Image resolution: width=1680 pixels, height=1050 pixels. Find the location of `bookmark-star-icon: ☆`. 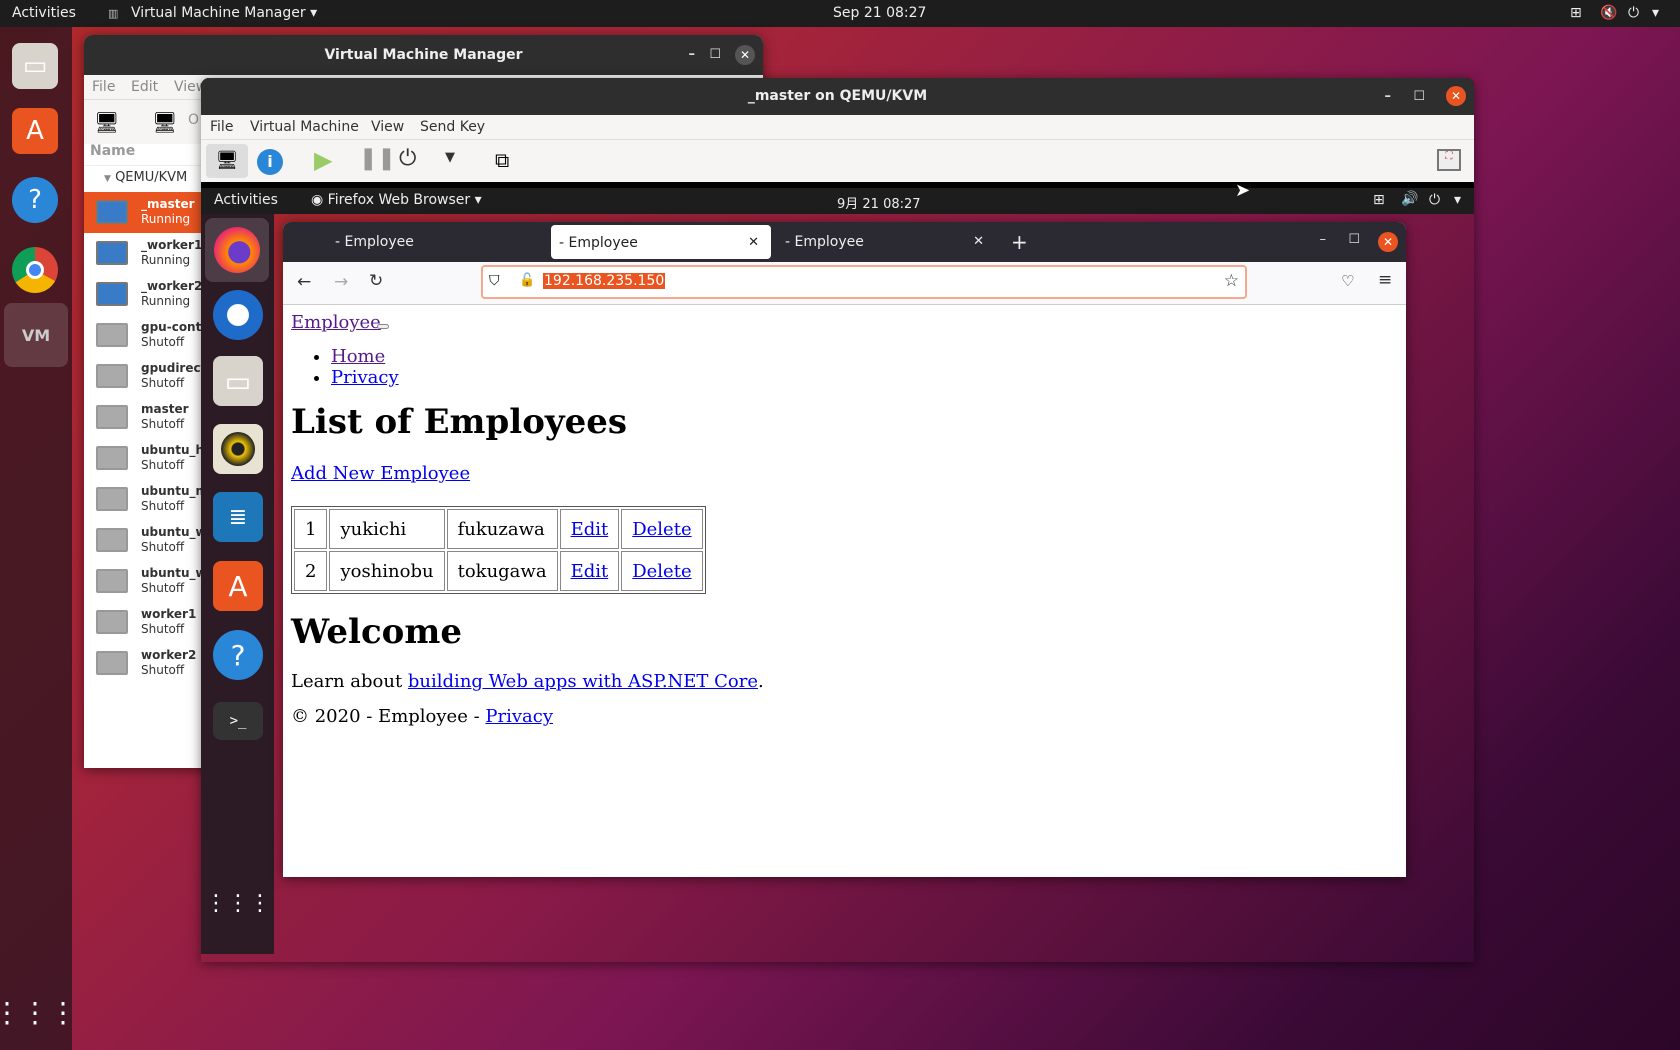

bookmark-star-icon: ☆ is located at coordinates (1231, 281).